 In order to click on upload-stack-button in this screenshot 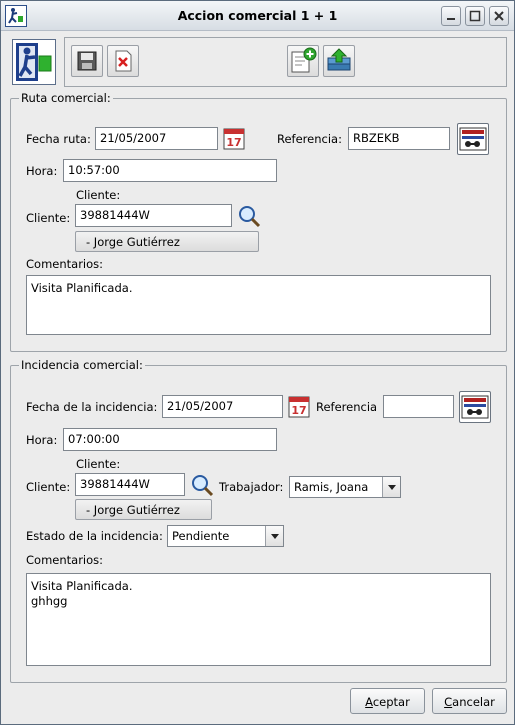, I will do `click(339, 61)`.